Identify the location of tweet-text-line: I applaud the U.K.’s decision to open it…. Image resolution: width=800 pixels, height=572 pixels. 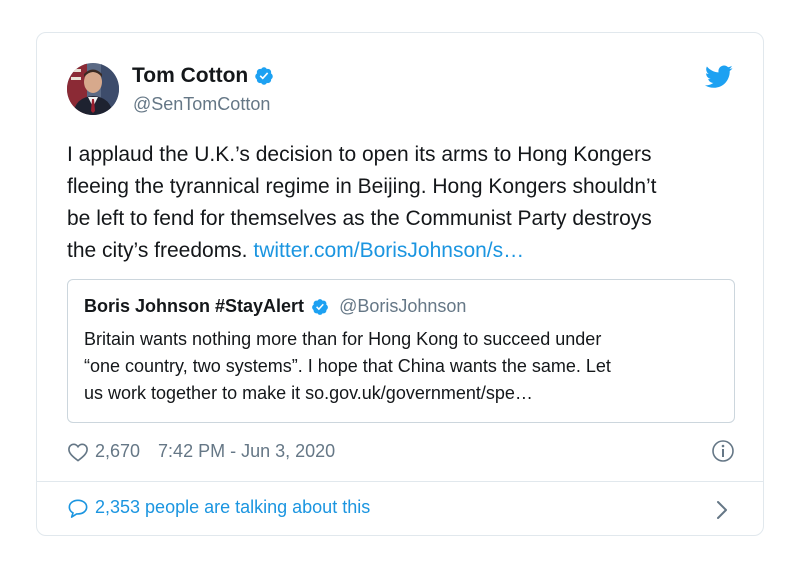
(359, 154).